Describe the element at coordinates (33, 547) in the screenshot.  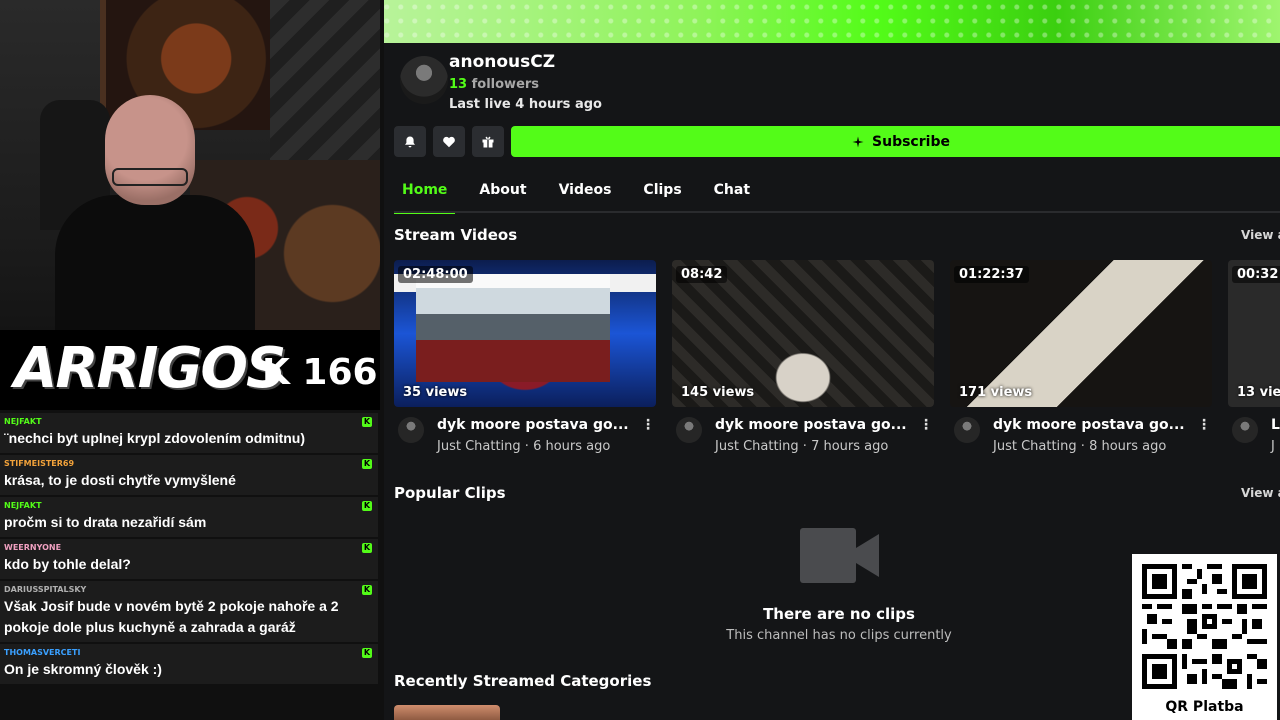
I see `chat-username: WEERNYONE` at that location.